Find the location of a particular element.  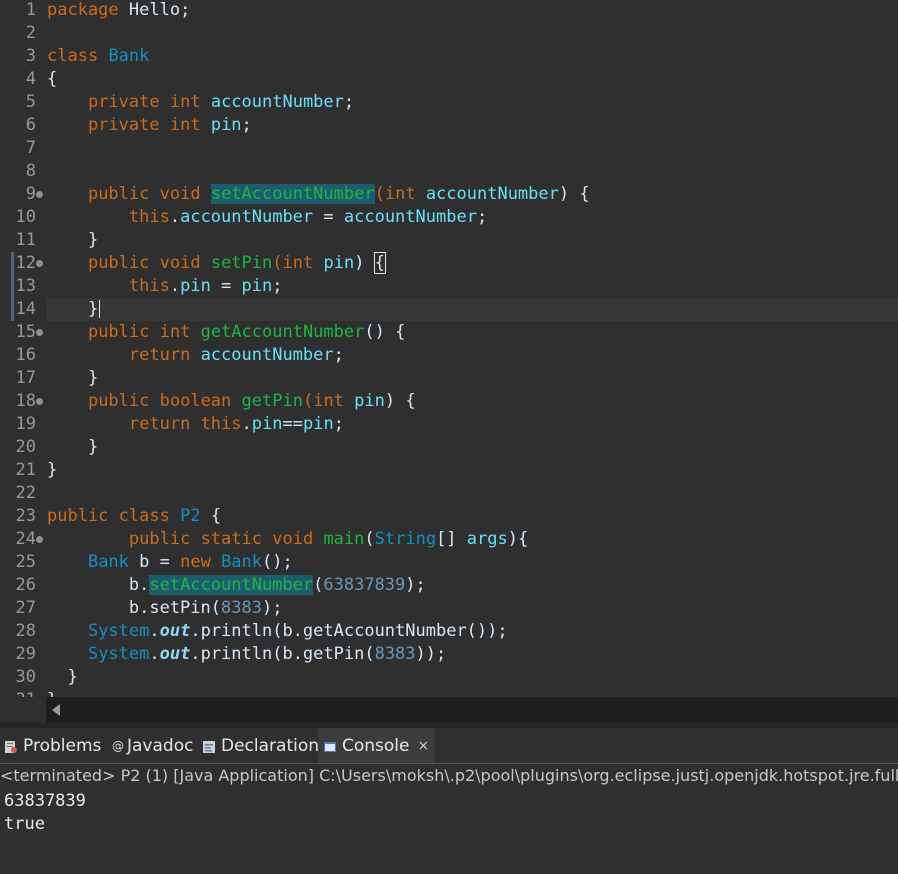

horizontal-scrollbar is located at coordinates (472, 710).